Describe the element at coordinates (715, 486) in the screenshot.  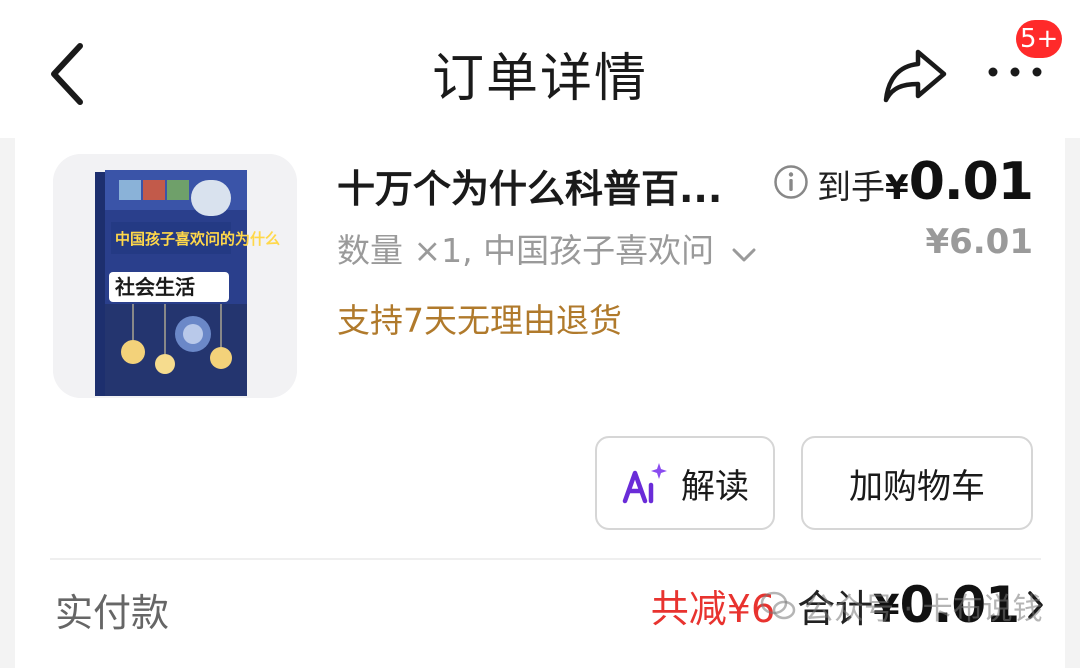
I see `ai-button-label: 解读` at that location.